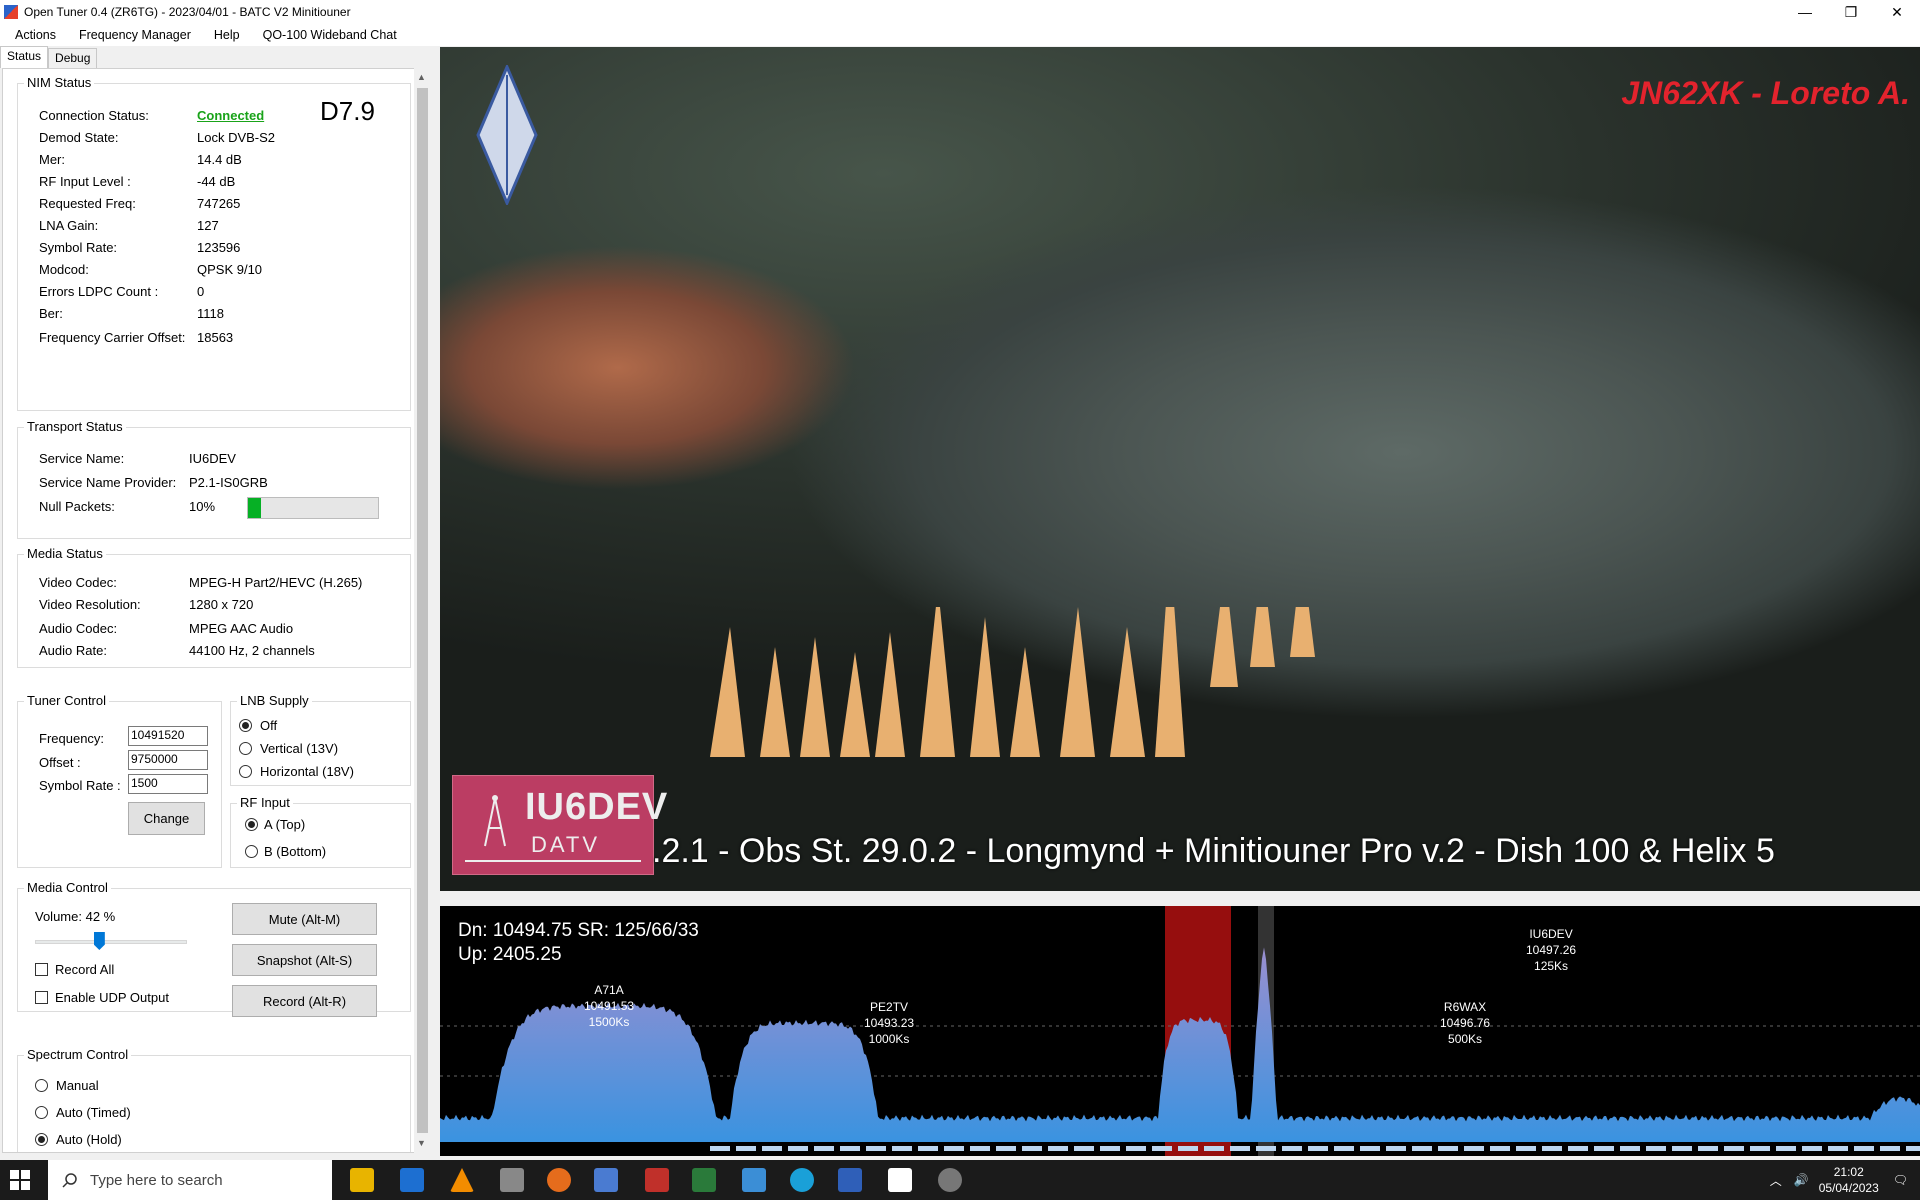 The image size is (1920, 1200). Describe the element at coordinates (850, 1180) in the screenshot. I see `app-tools-icon` at that location.